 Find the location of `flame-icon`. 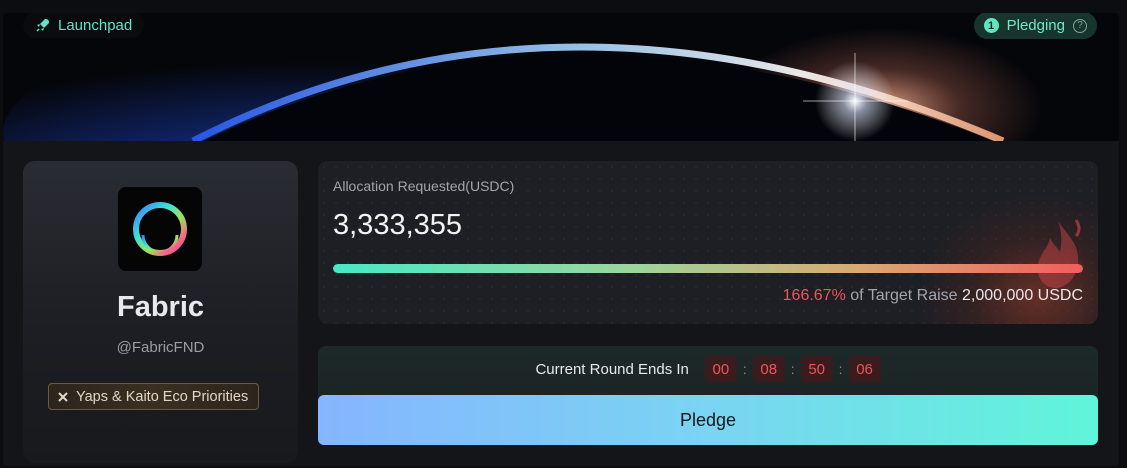

flame-icon is located at coordinates (1059, 253).